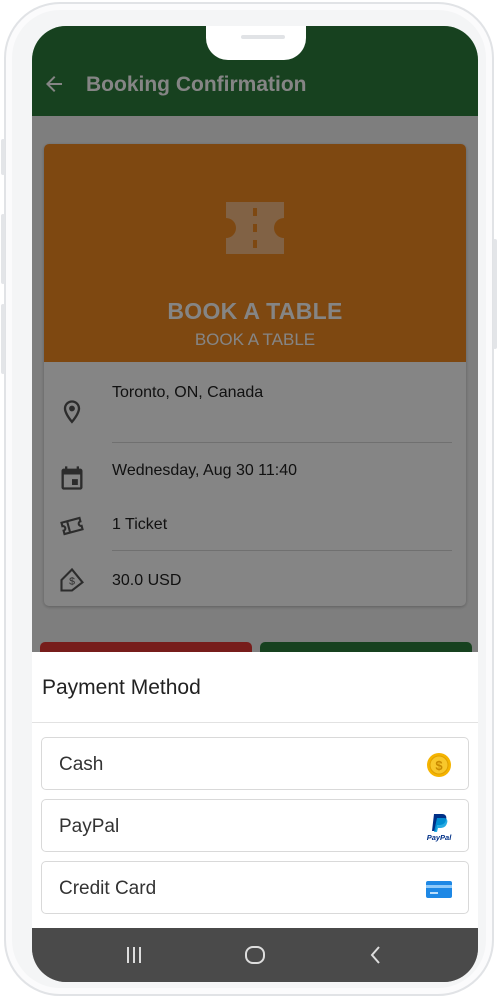 This screenshot has height=1000, width=500. What do you see at coordinates (255, 887) in the screenshot?
I see `payment-option-credit-card: Credit Card` at bounding box center [255, 887].